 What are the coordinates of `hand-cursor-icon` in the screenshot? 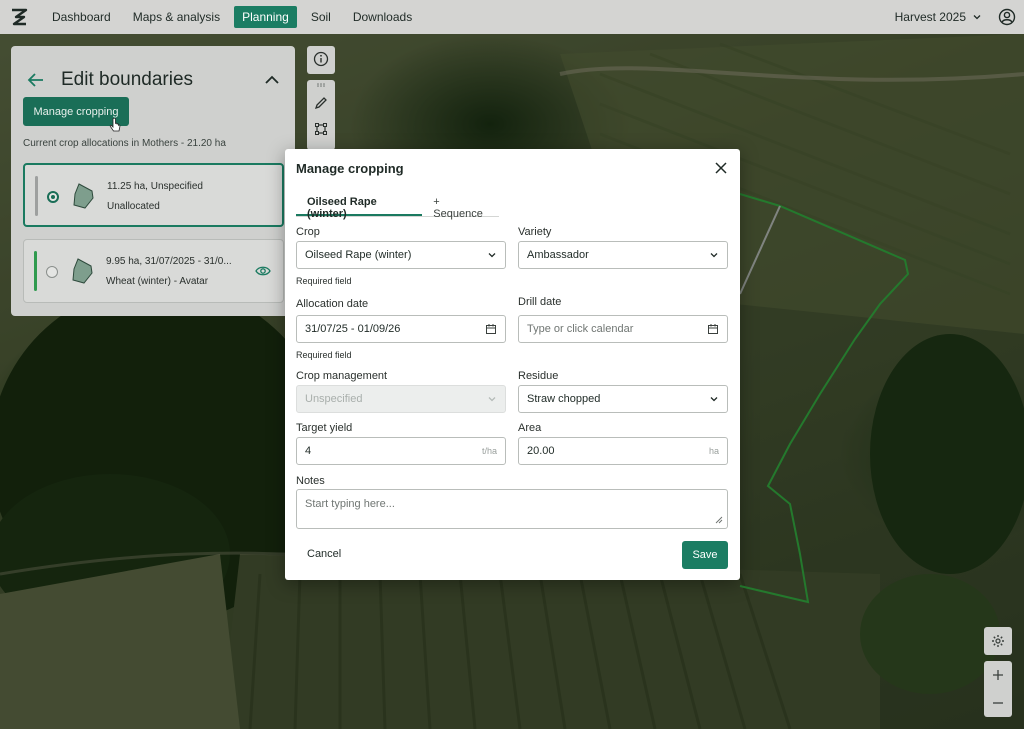 It's located at (115, 125).